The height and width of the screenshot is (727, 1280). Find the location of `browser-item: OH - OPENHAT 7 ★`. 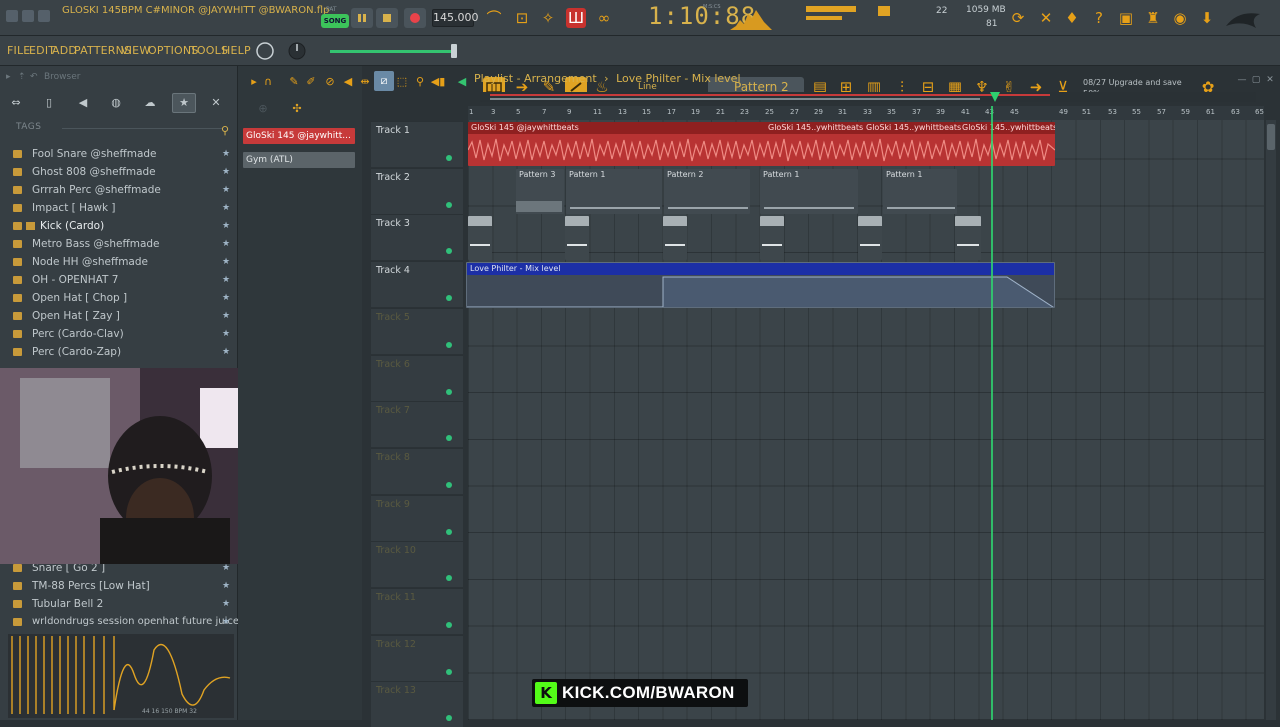

browser-item: OH - OPENHAT 7 ★ is located at coordinates (118, 280).